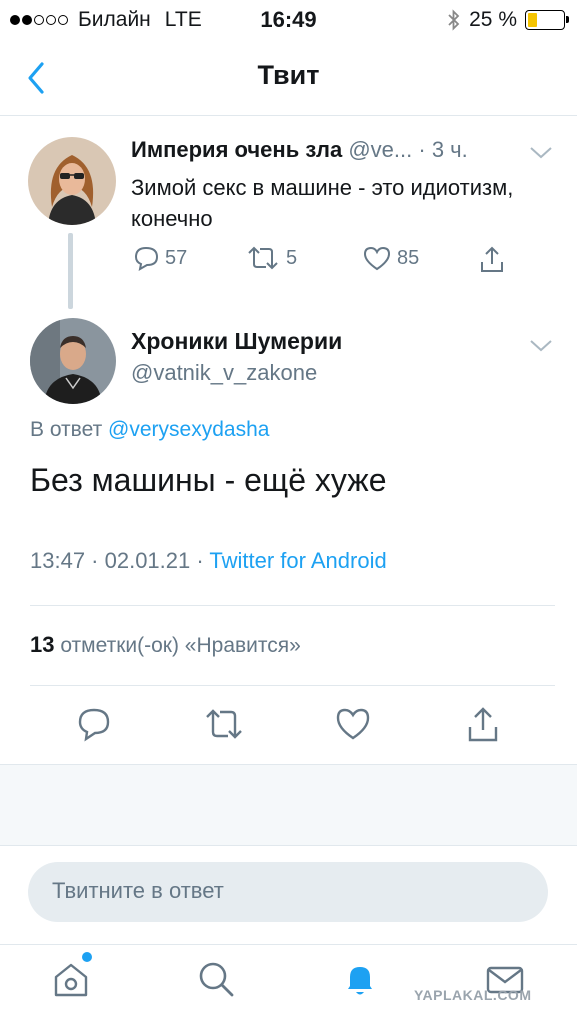 The height and width of the screenshot is (1024, 577). I want to click on search-icon, so click(216, 979).